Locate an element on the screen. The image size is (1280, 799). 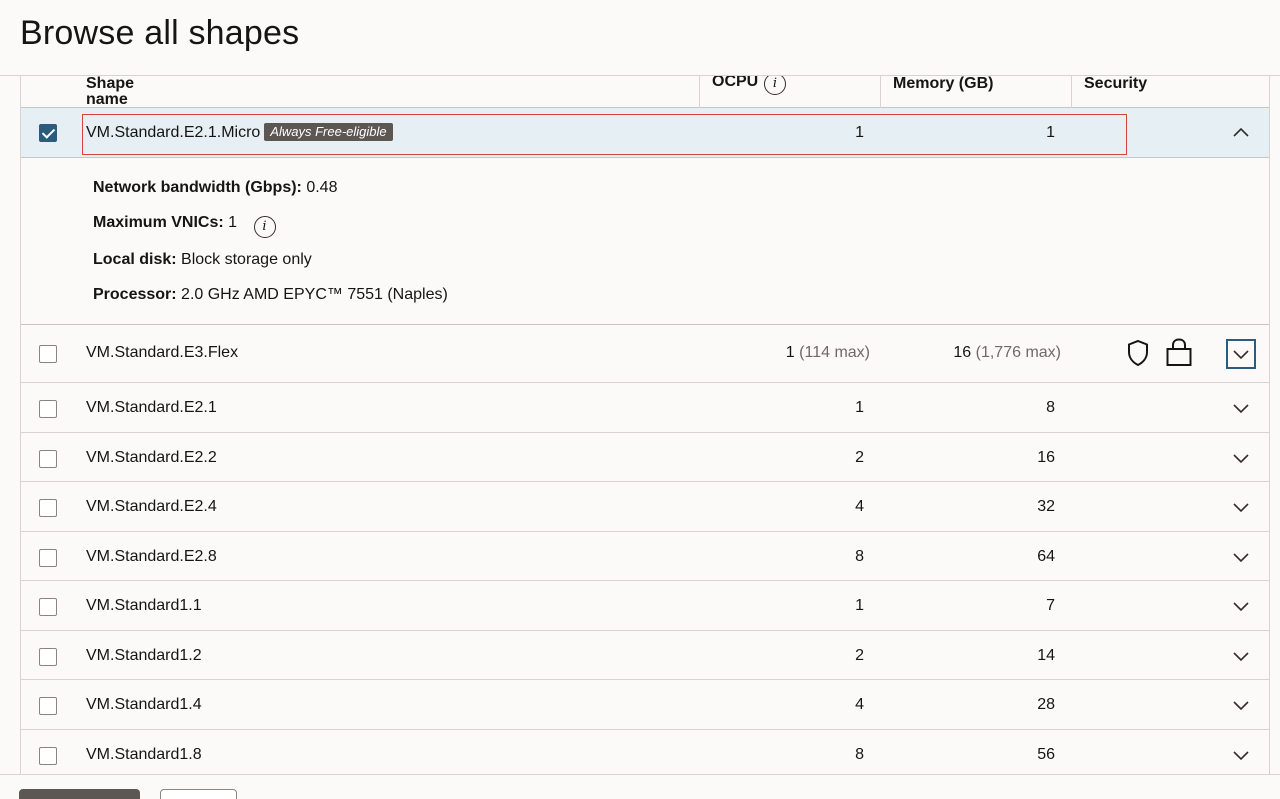
detail-label: Maximum VNICs: is located at coordinates (158, 222).